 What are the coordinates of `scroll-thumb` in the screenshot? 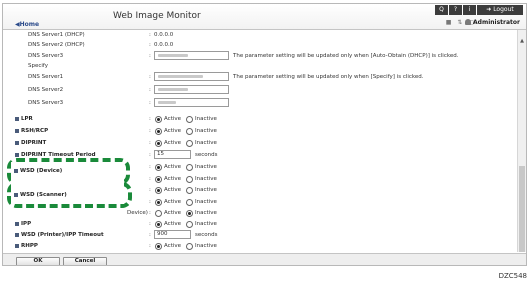 It's located at (522, 209).